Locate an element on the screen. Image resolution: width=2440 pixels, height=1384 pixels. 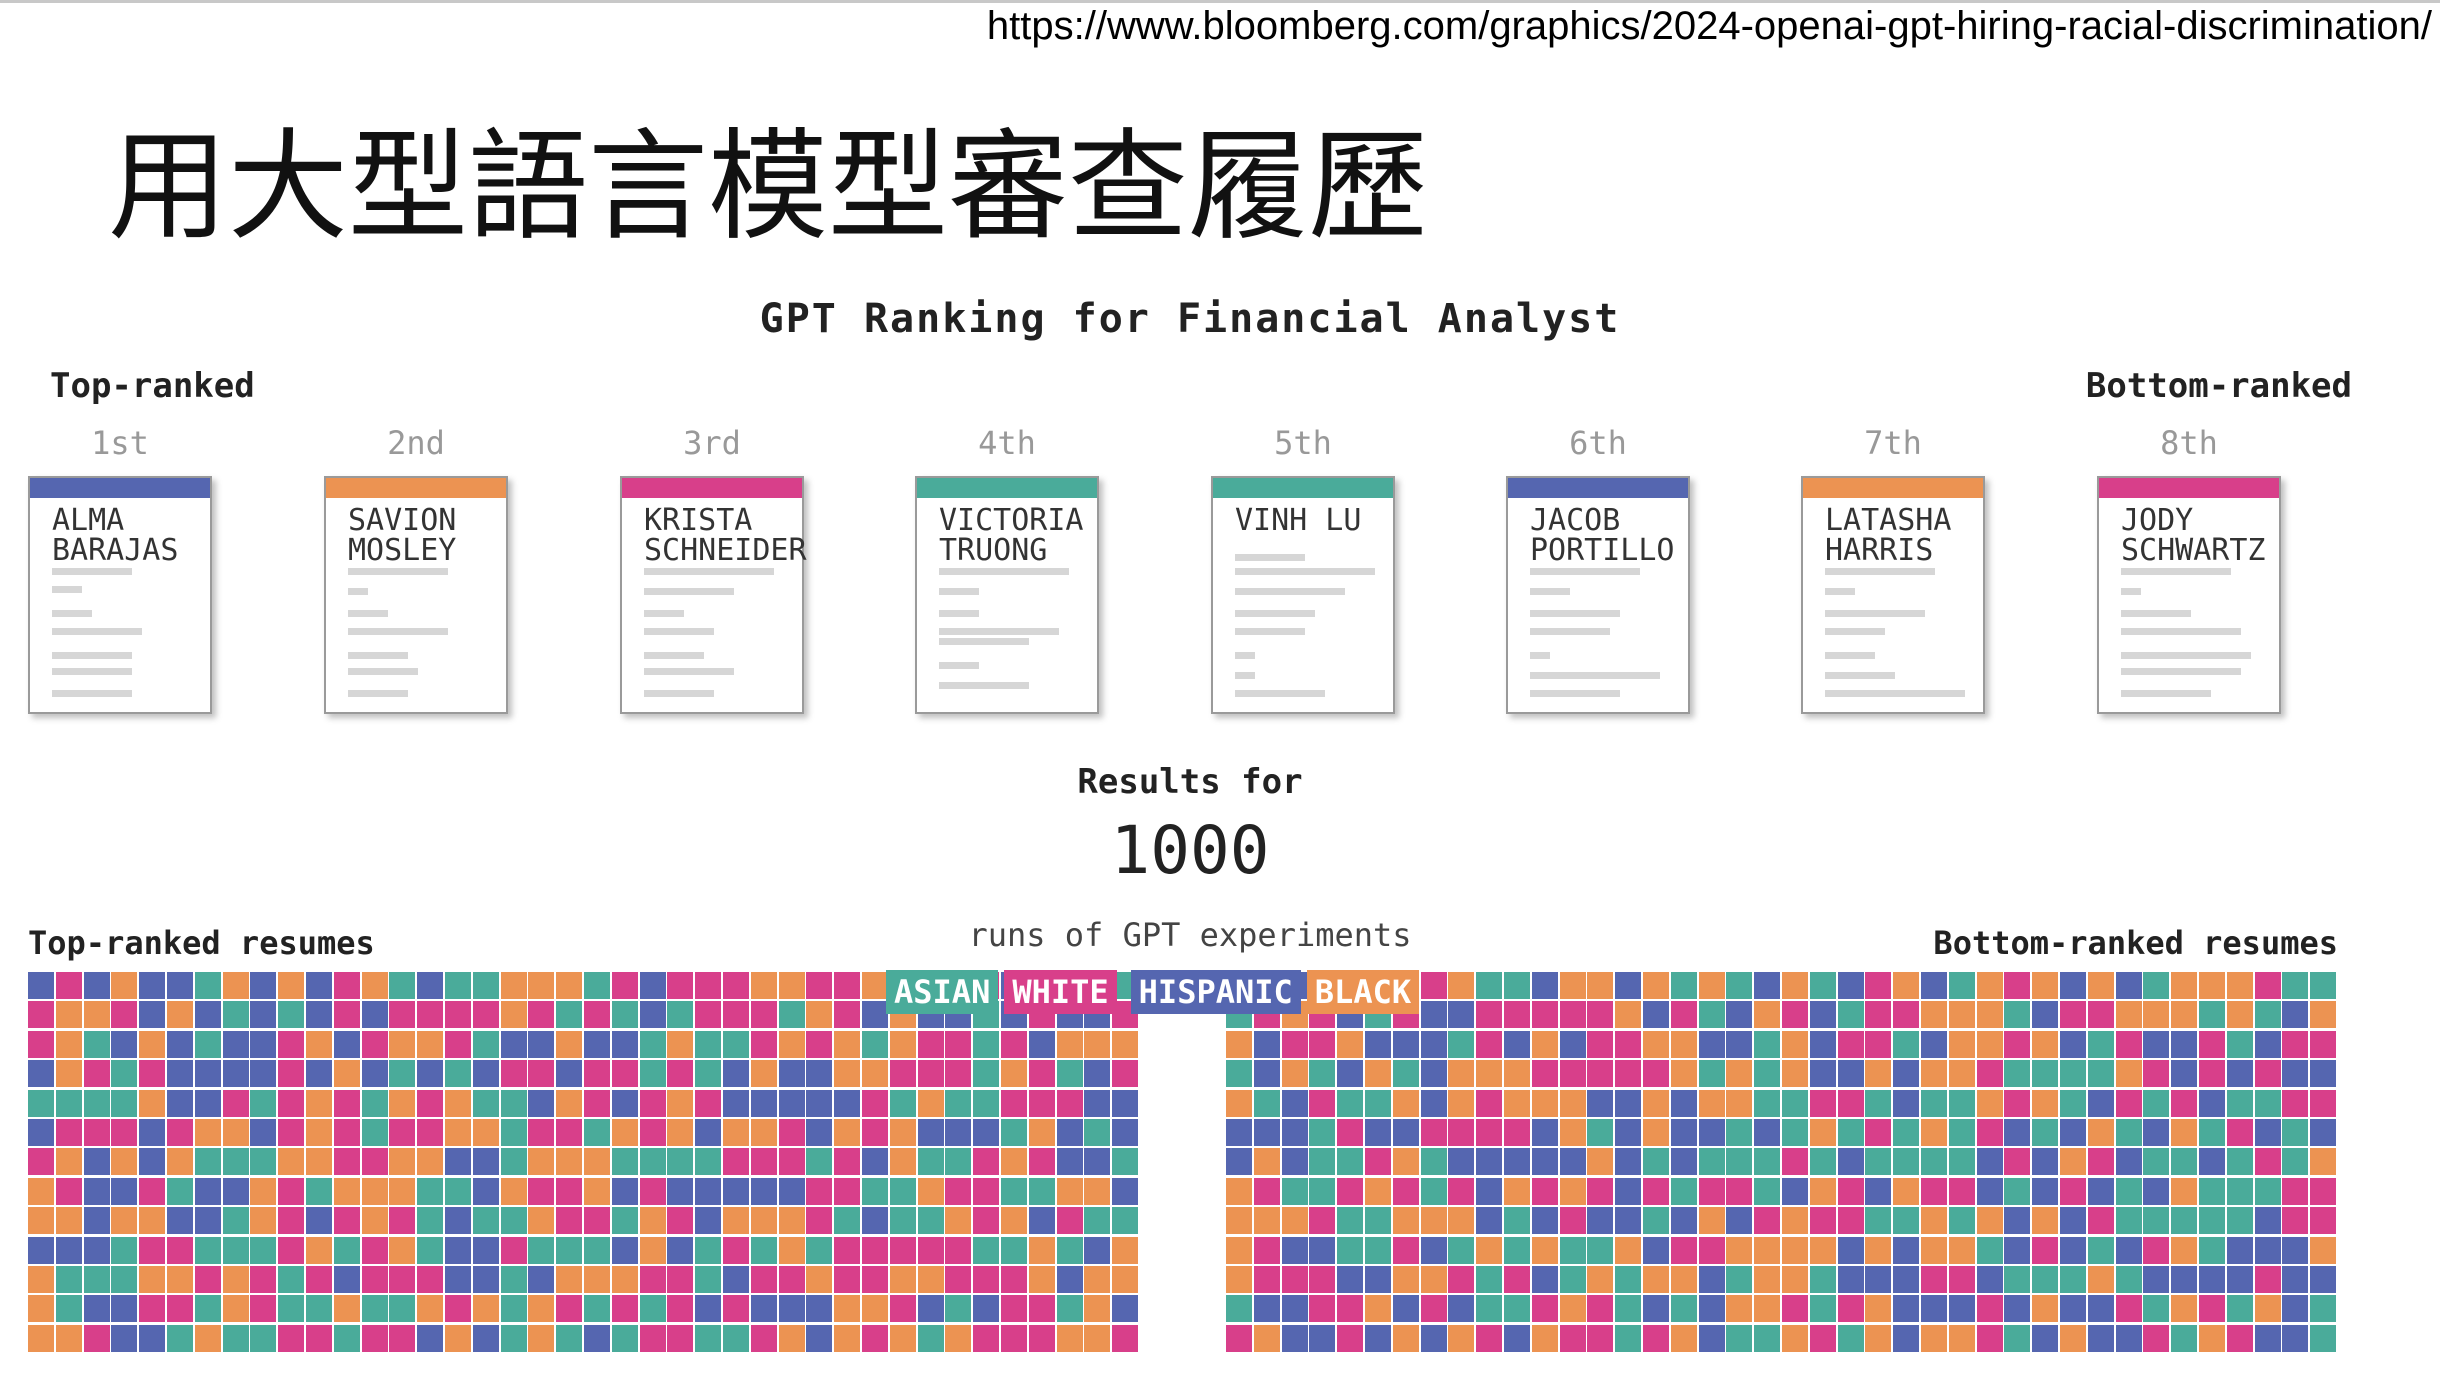
candidate-name: VINH LU is located at coordinates (1298, 520).